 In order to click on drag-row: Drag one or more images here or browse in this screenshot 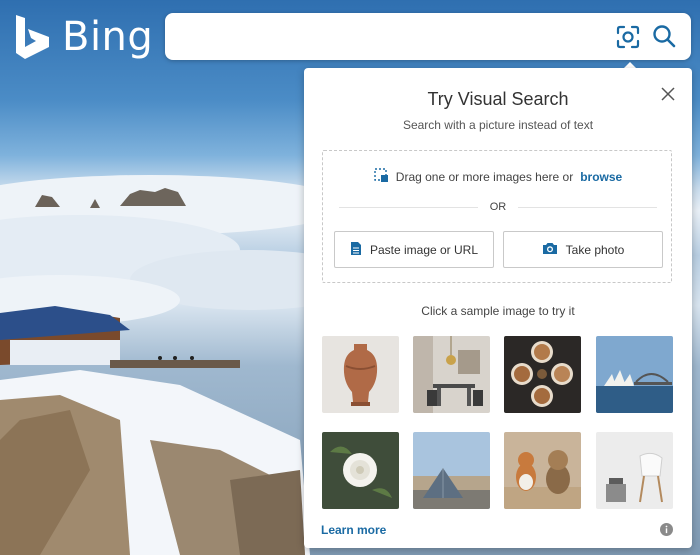, I will do `click(498, 177)`.